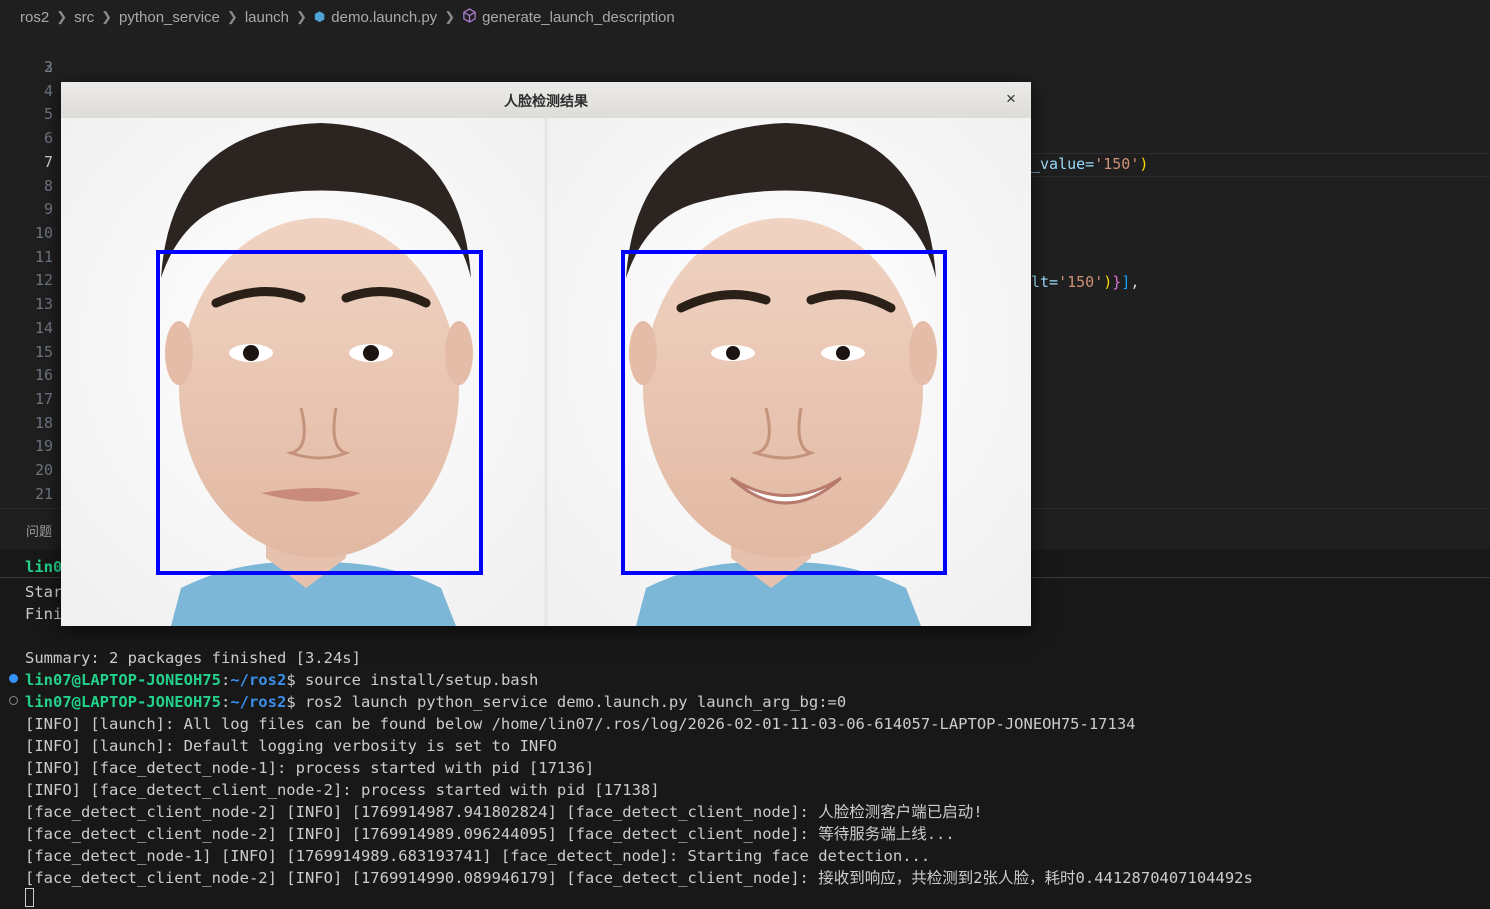  I want to click on line-number: 6, so click(48, 138).